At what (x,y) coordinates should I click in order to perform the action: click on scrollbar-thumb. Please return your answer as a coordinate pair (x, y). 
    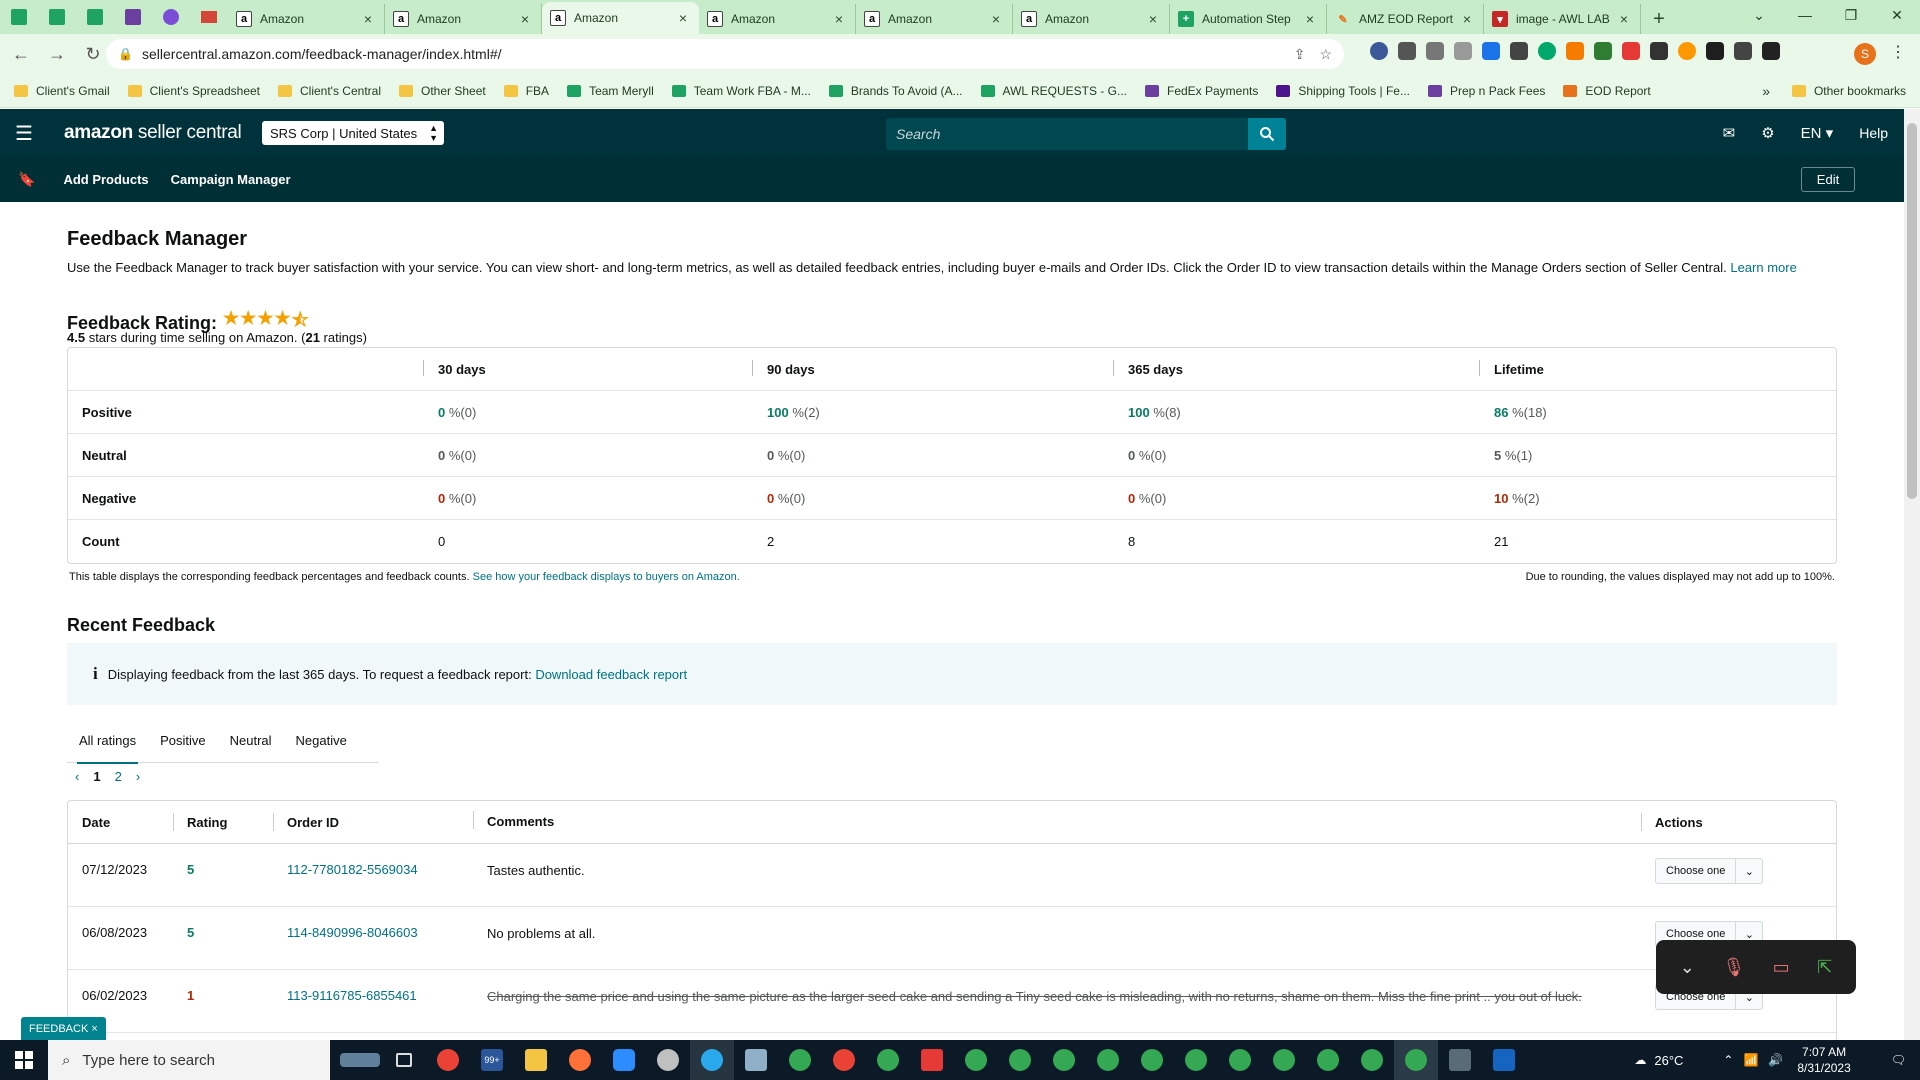
    Looking at the image, I should click on (1912, 311).